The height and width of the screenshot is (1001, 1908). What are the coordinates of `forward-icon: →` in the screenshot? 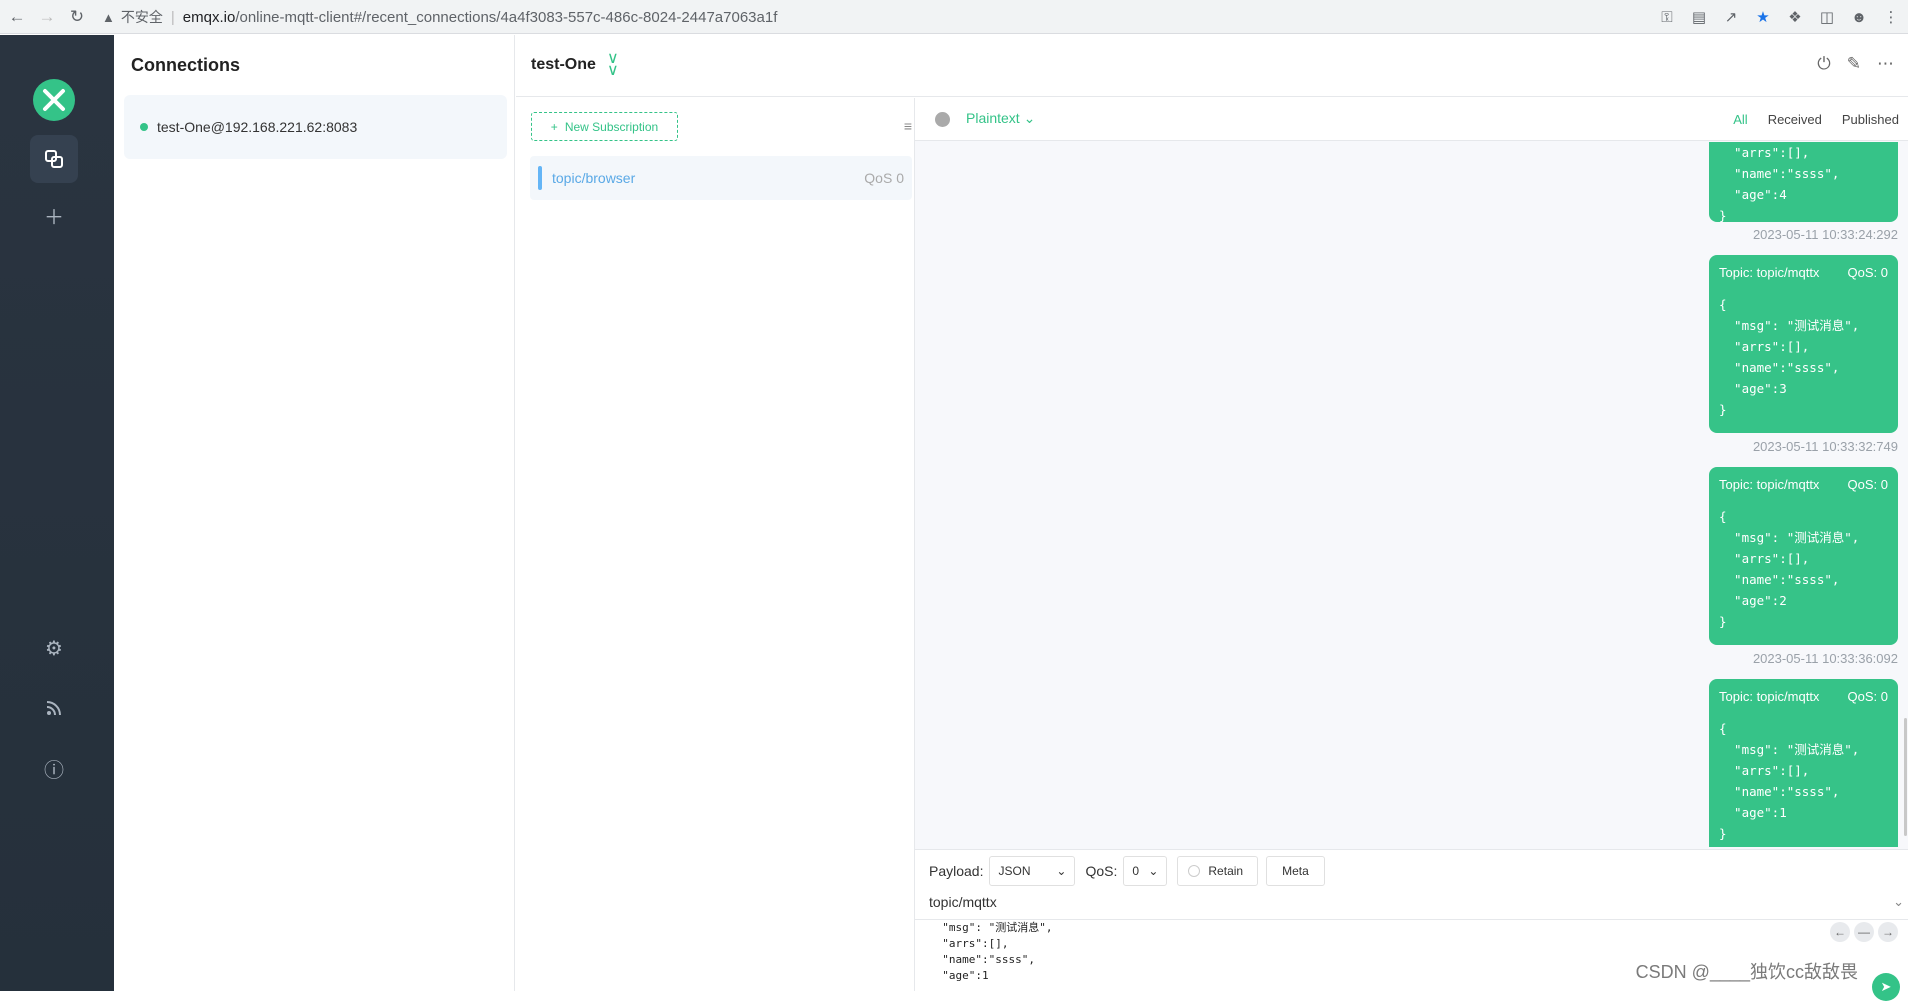 It's located at (47, 17).